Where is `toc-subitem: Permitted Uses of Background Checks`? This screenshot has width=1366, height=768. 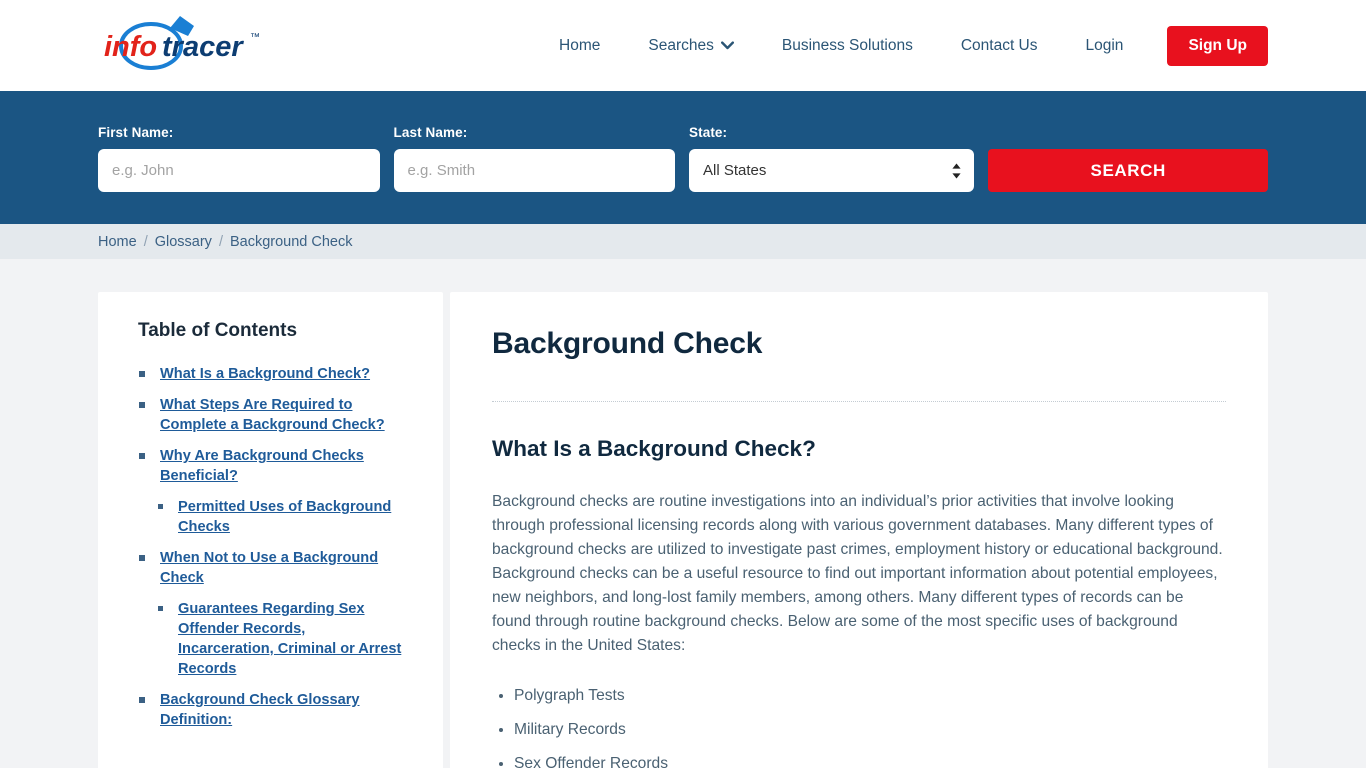
toc-subitem: Permitted Uses of Background Checks is located at coordinates (280, 517).